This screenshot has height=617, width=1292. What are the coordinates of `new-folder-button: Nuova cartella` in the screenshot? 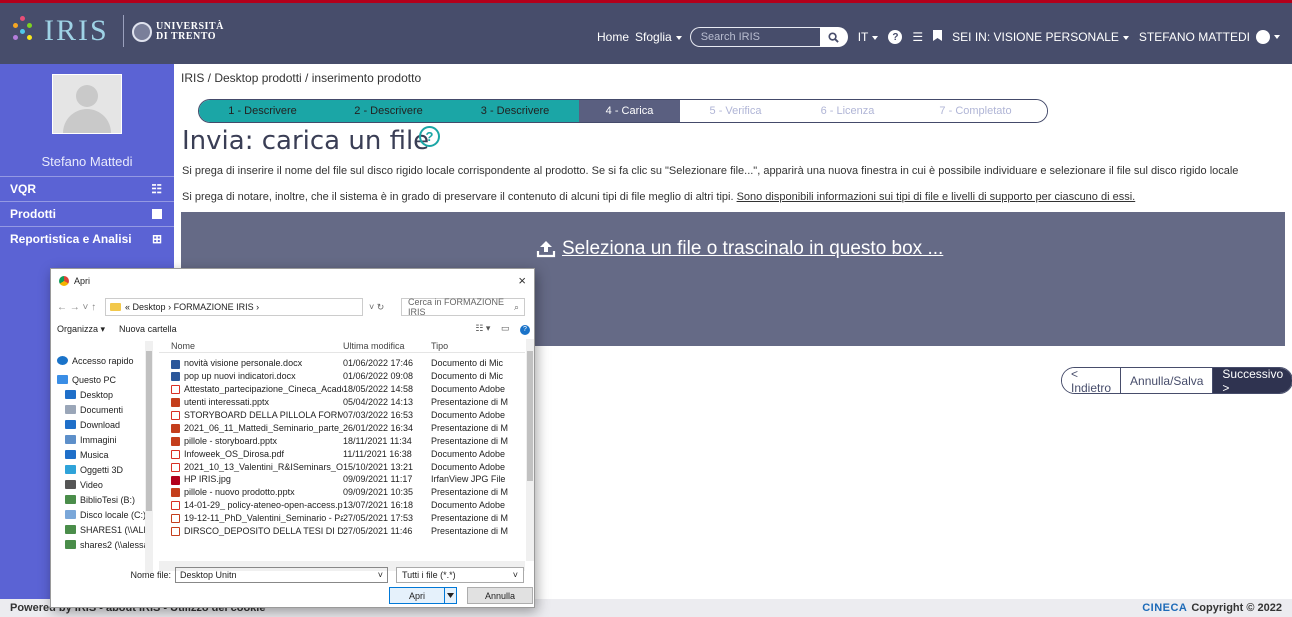 It's located at (148, 329).